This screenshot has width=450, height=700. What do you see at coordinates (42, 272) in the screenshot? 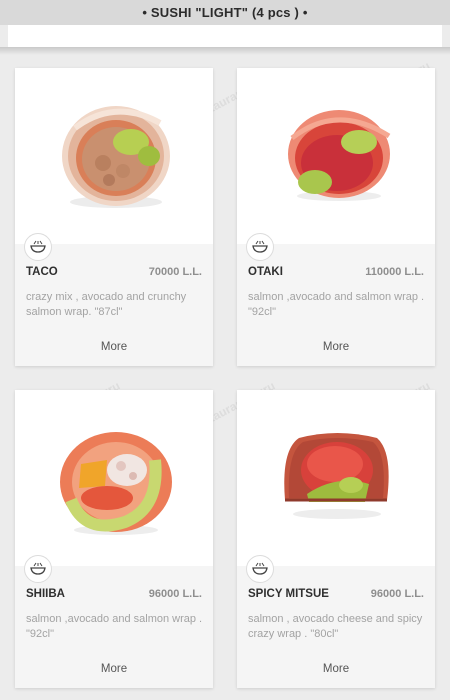
I see `item-name: TACO` at bounding box center [42, 272].